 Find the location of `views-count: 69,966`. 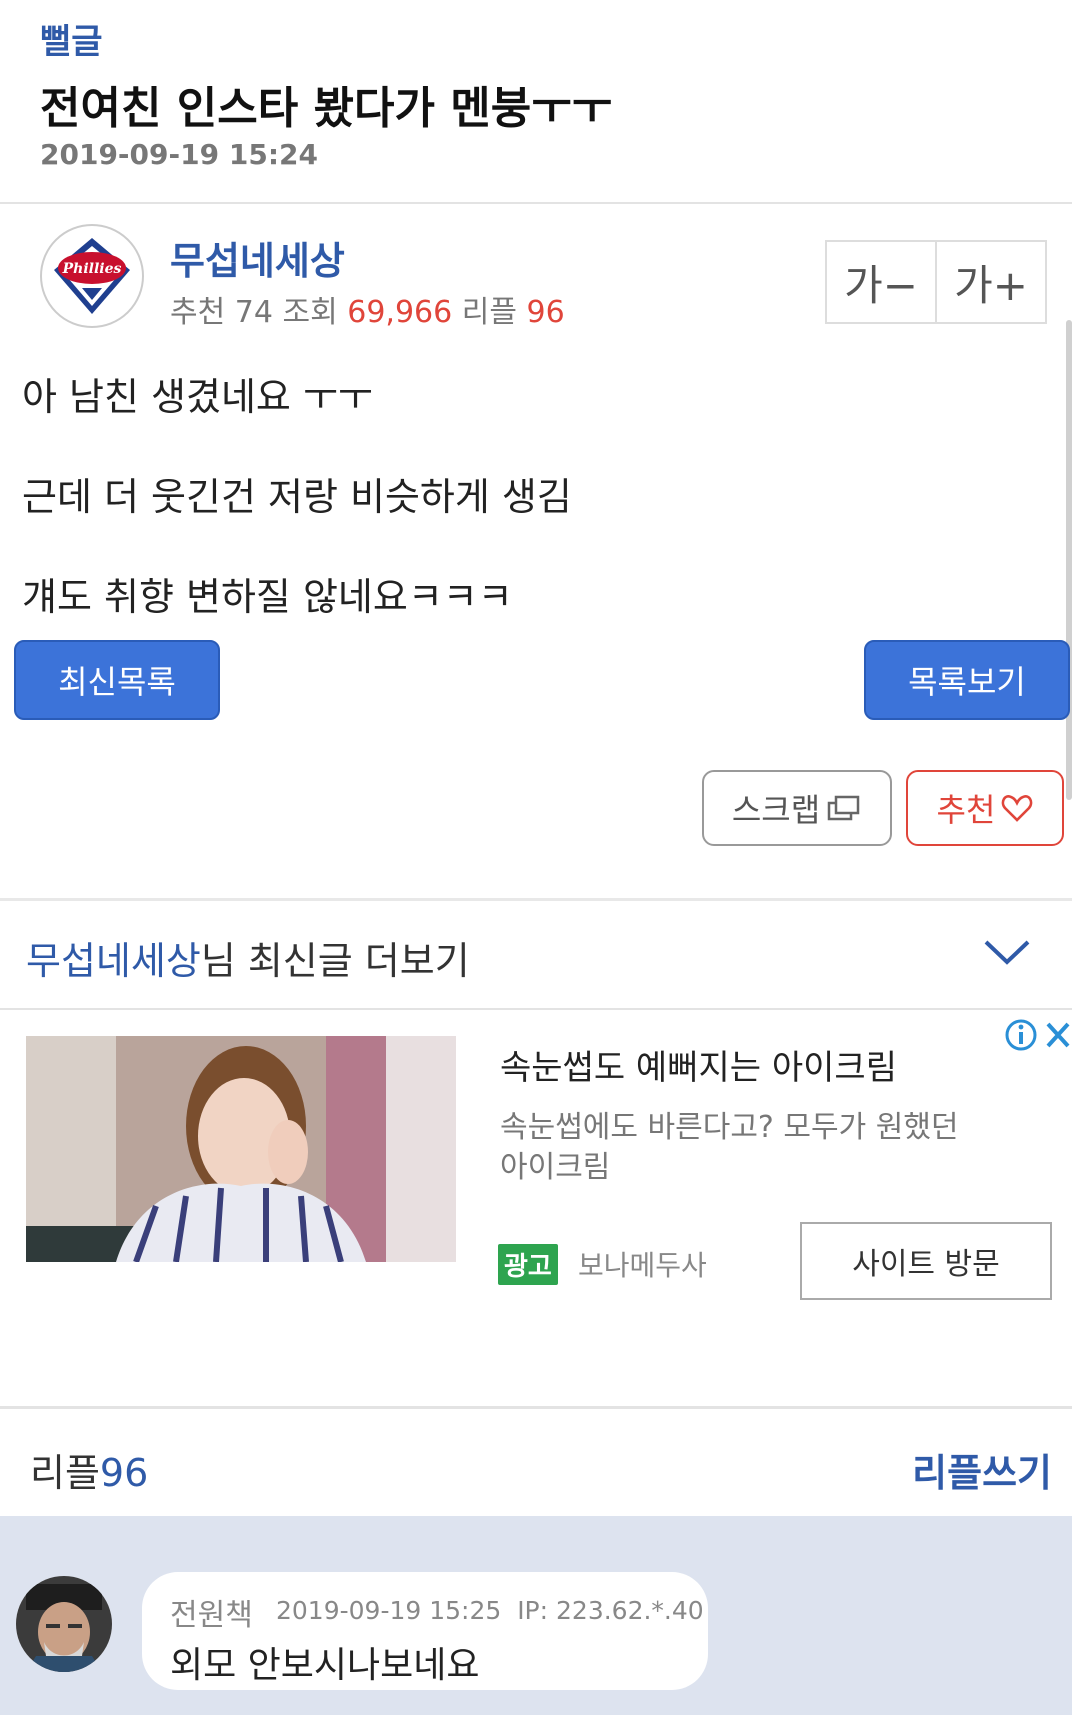

views-count: 69,966 is located at coordinates (400, 312).